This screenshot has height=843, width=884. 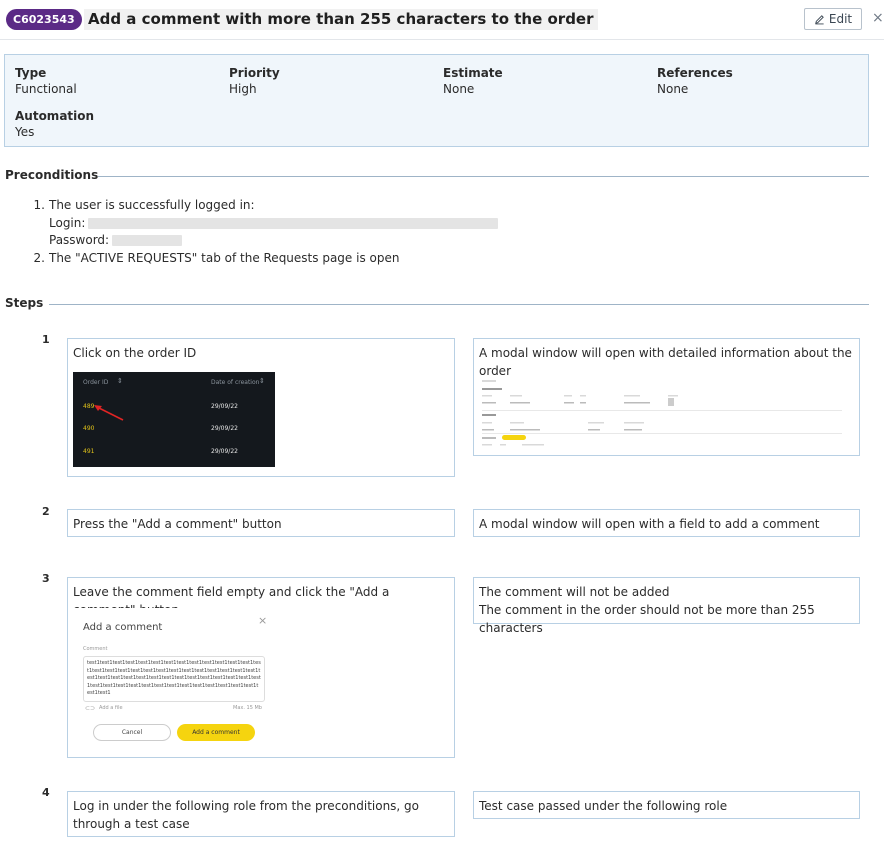 I want to click on attach-file-label: Add a file, so click(x=111, y=708).